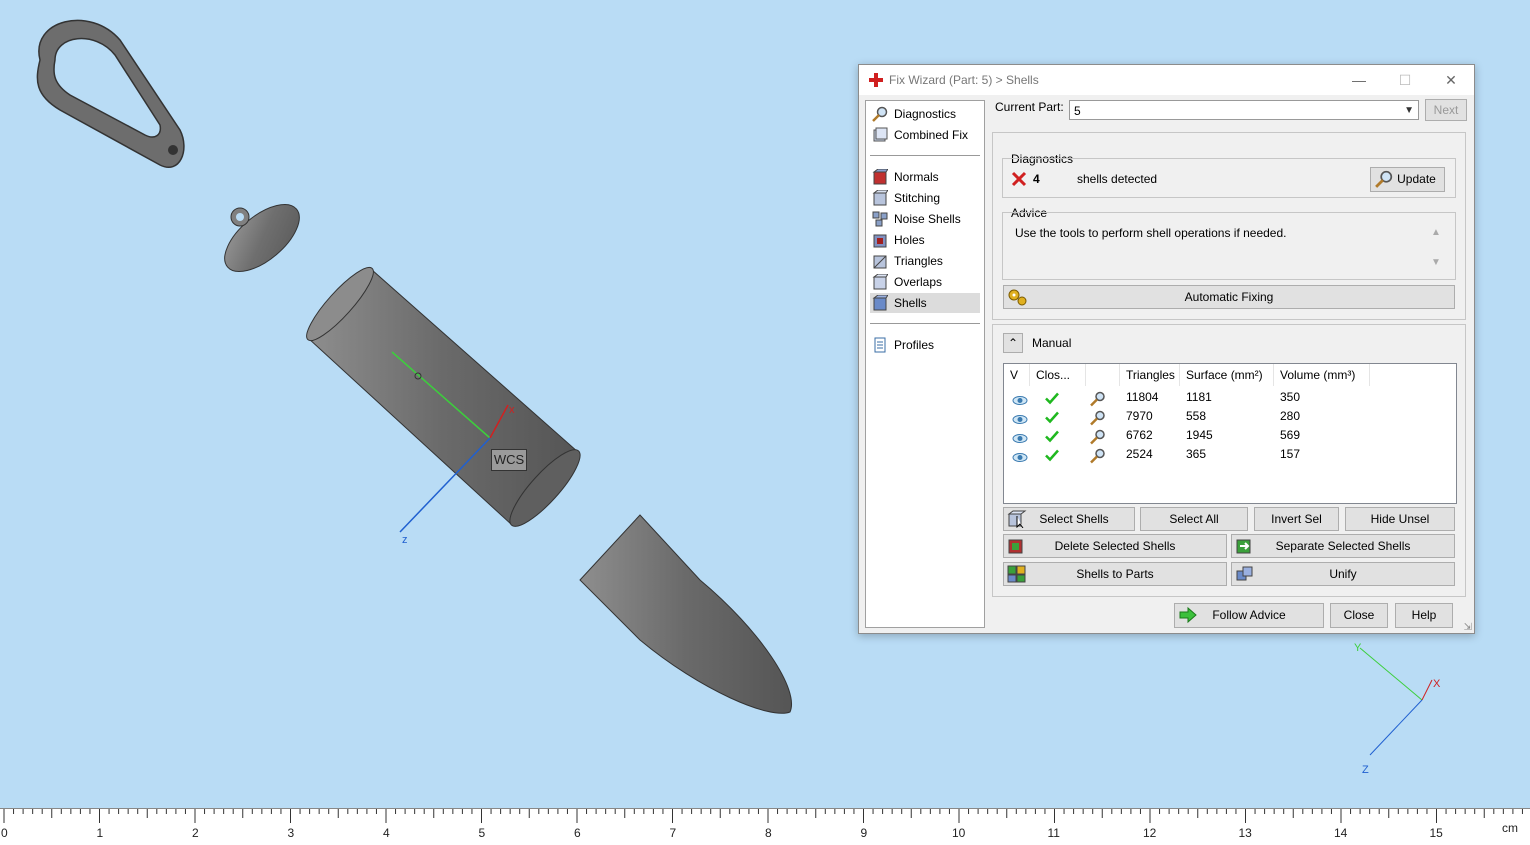 The width and height of the screenshot is (1530, 845). What do you see at coordinates (1400, 519) in the screenshot?
I see `hide-unsel-button: Hide Unsel` at bounding box center [1400, 519].